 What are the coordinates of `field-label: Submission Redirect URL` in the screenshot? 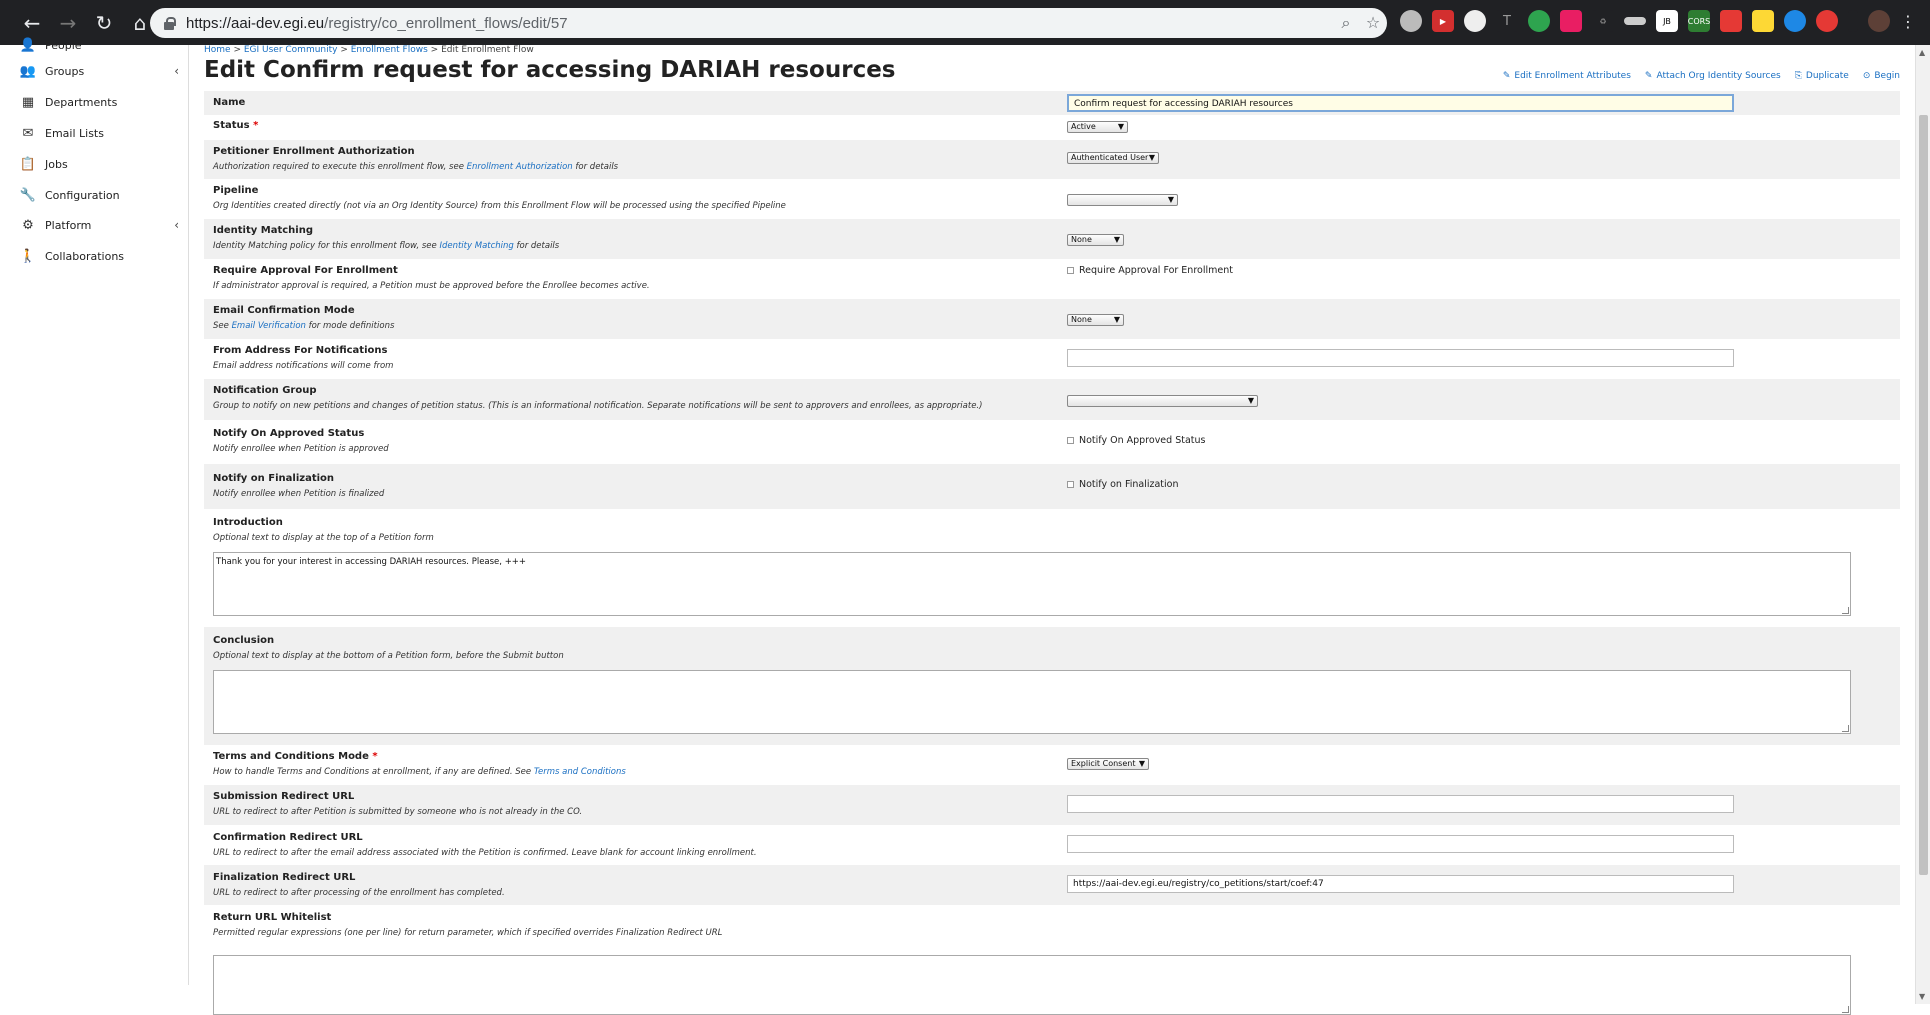 It's located at (284, 796).